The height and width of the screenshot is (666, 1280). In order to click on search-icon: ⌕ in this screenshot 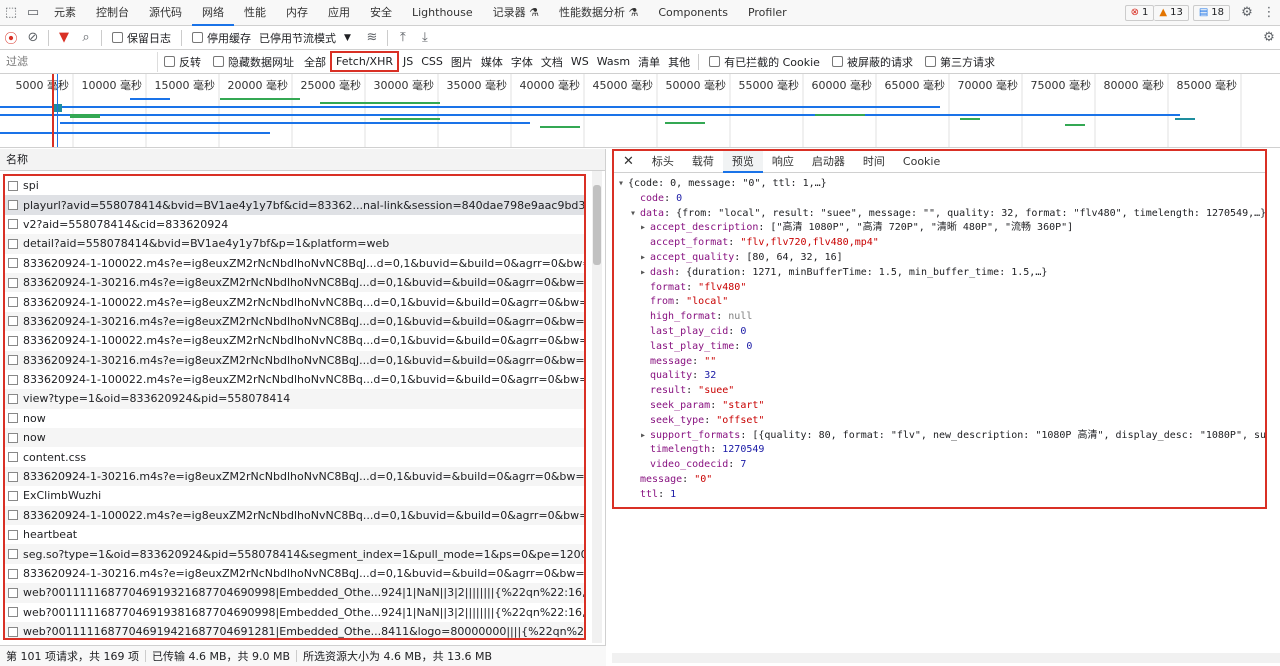, I will do `click(86, 38)`.